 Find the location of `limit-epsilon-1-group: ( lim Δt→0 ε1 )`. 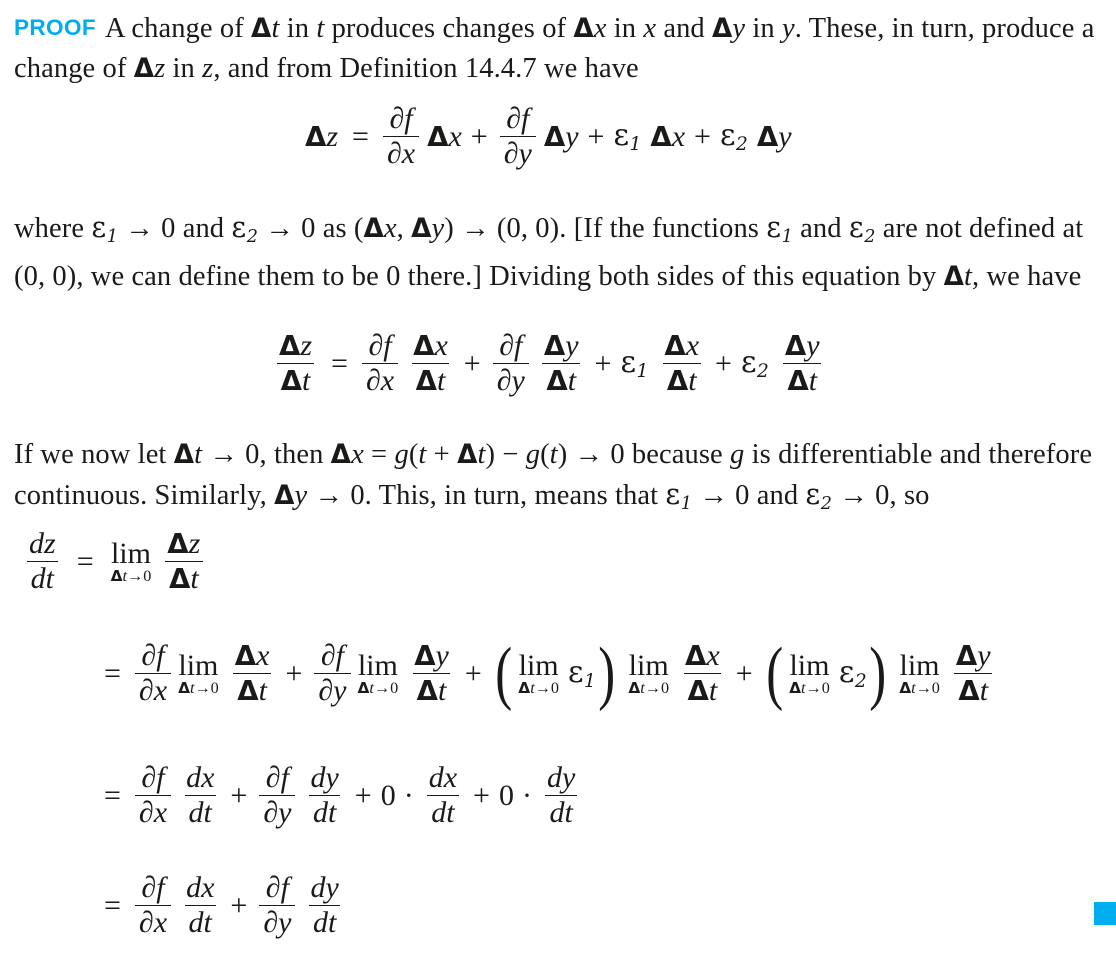

limit-epsilon-1-group: ( lim Δt→0 ε1 ) is located at coordinates (555, 673).